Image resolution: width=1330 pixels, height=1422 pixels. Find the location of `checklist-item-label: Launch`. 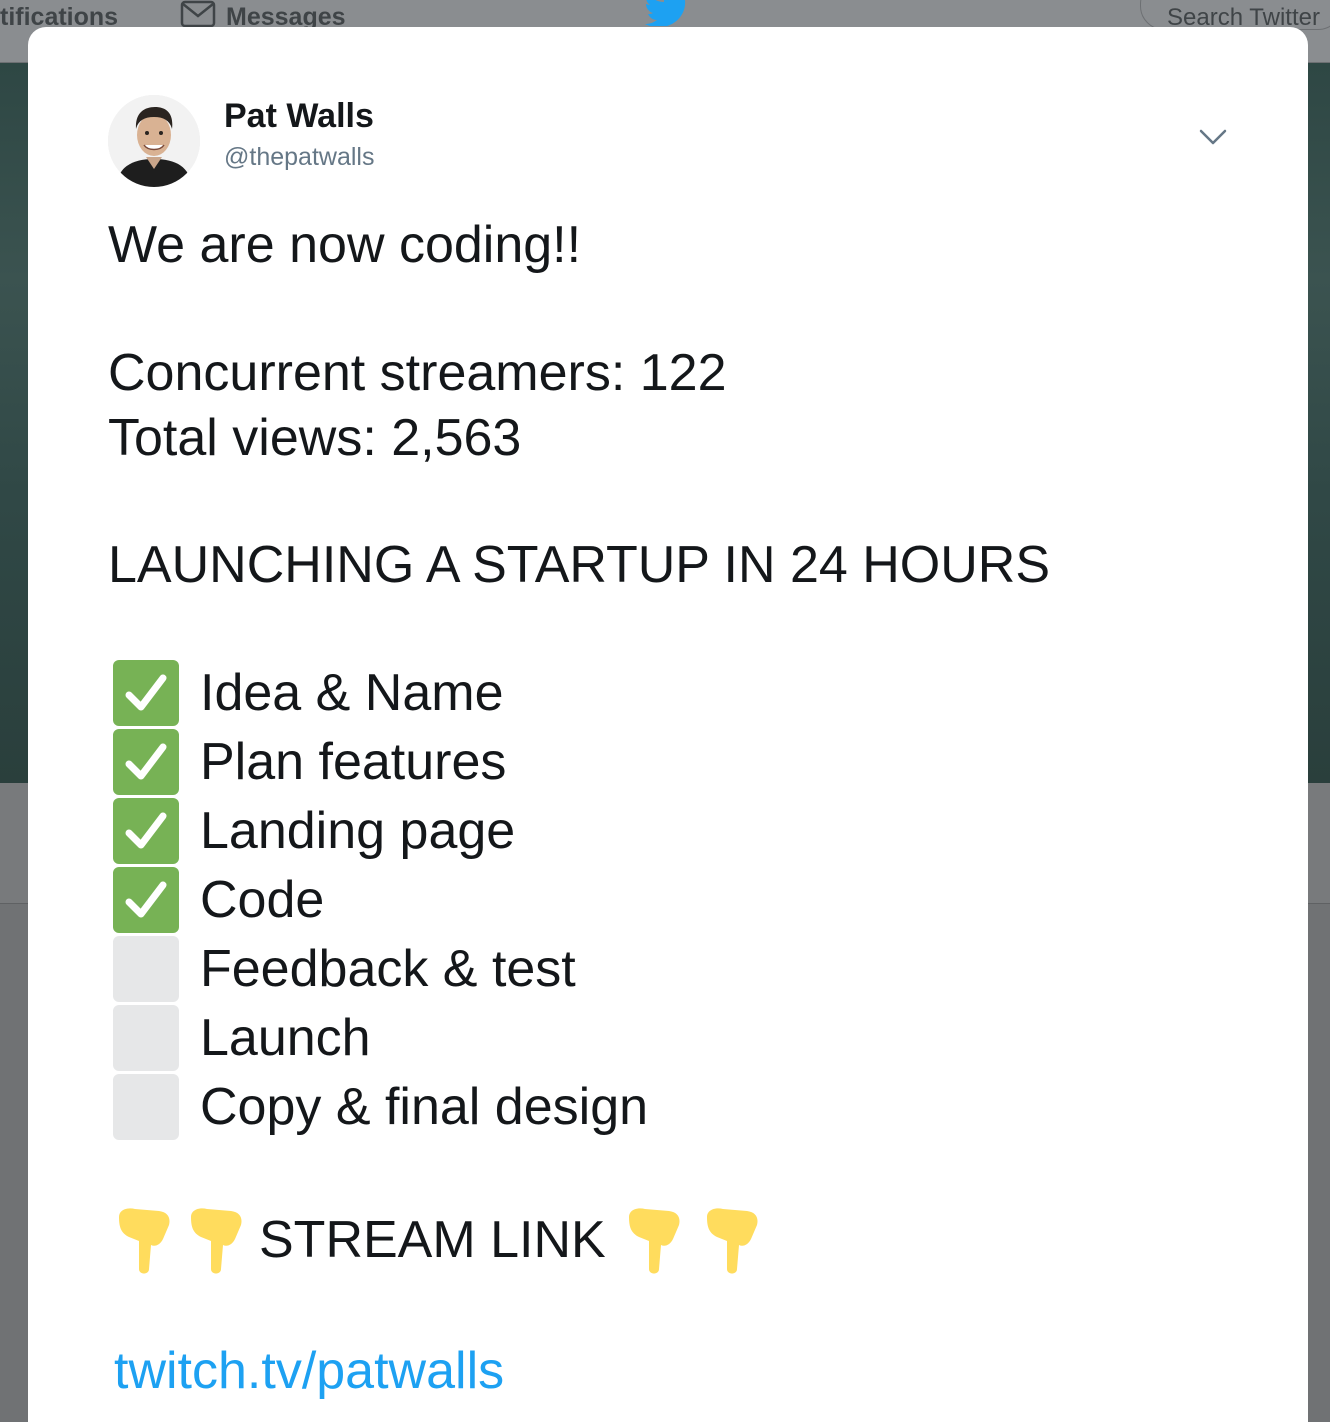

checklist-item-label: Launch is located at coordinates (285, 1038).